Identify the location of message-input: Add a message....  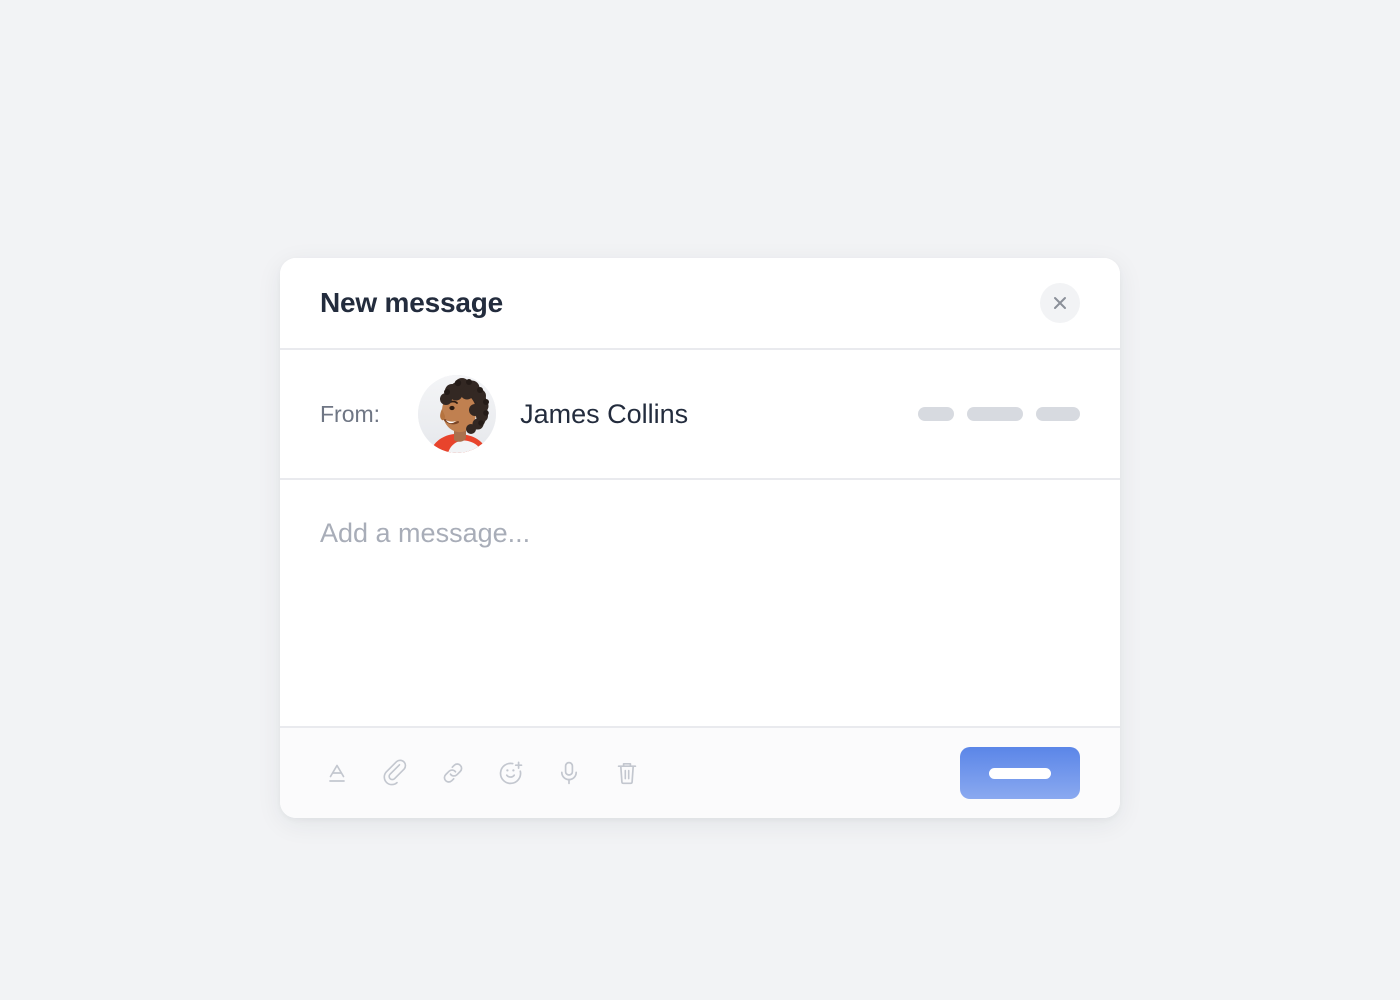
(700, 604).